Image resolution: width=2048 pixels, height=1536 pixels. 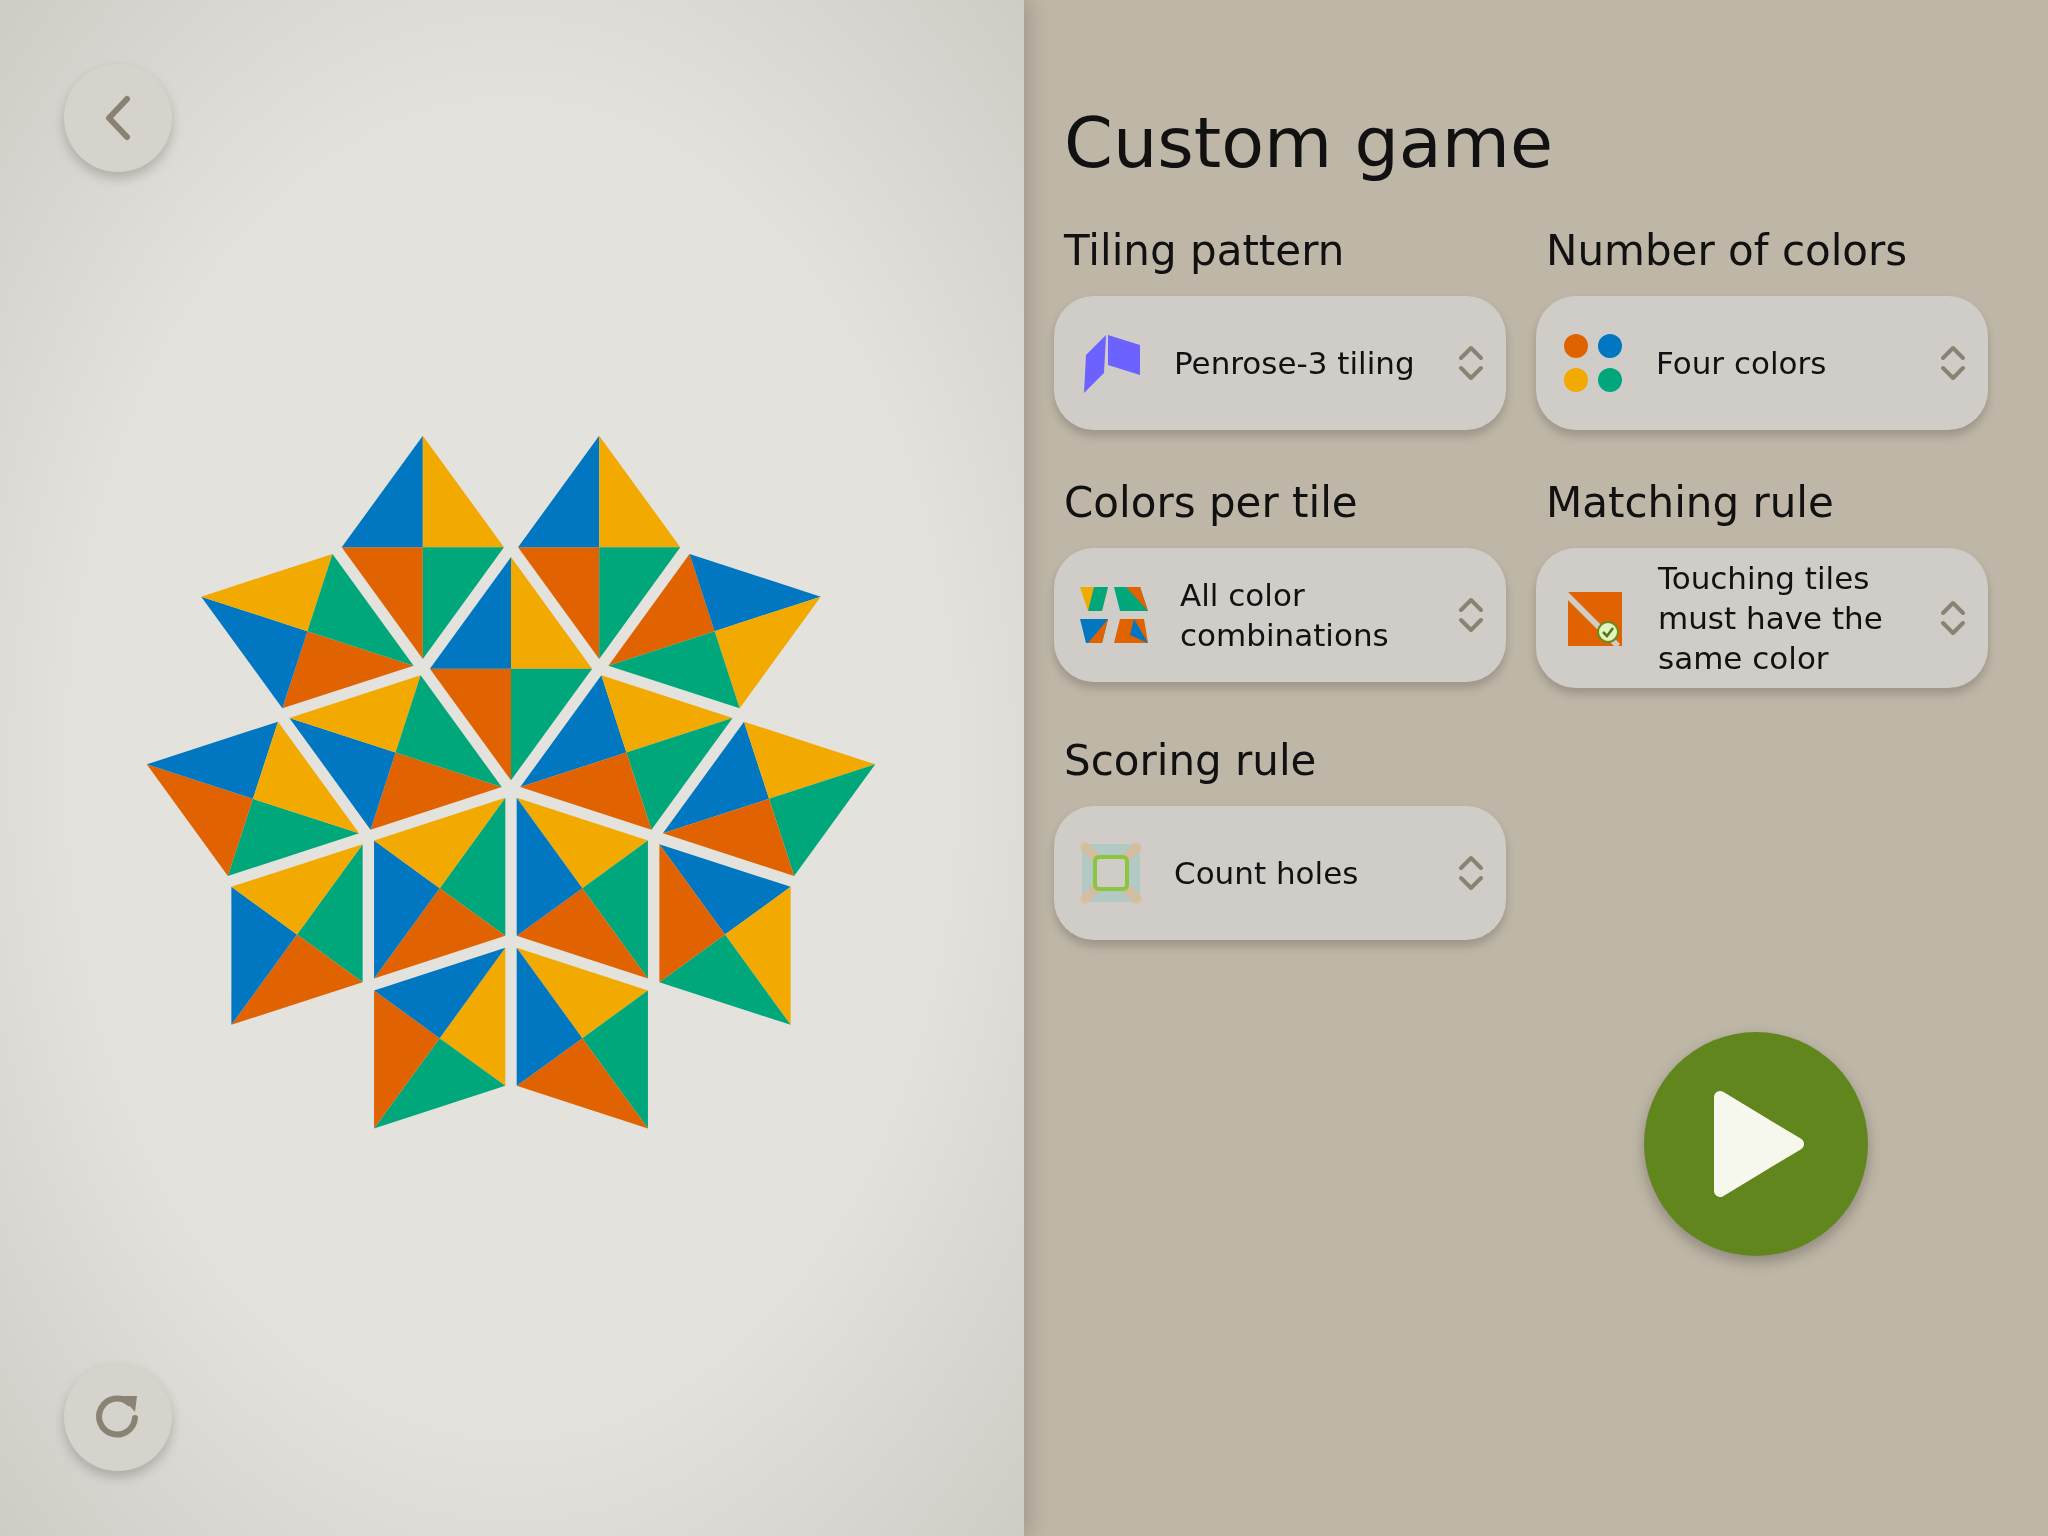 I want to click on four-dots-icon, so click(x=1593, y=363).